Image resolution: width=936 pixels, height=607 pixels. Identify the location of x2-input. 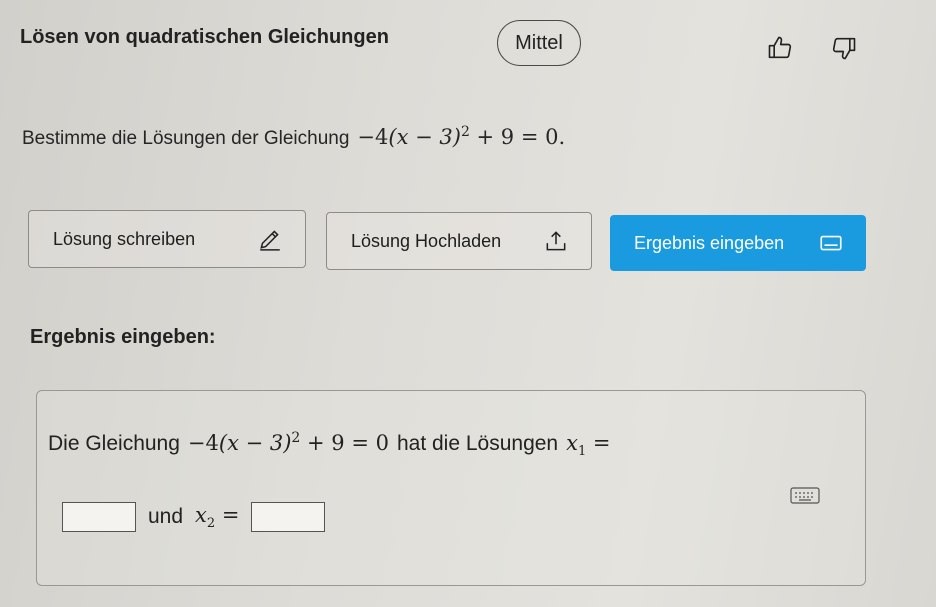
(288, 517).